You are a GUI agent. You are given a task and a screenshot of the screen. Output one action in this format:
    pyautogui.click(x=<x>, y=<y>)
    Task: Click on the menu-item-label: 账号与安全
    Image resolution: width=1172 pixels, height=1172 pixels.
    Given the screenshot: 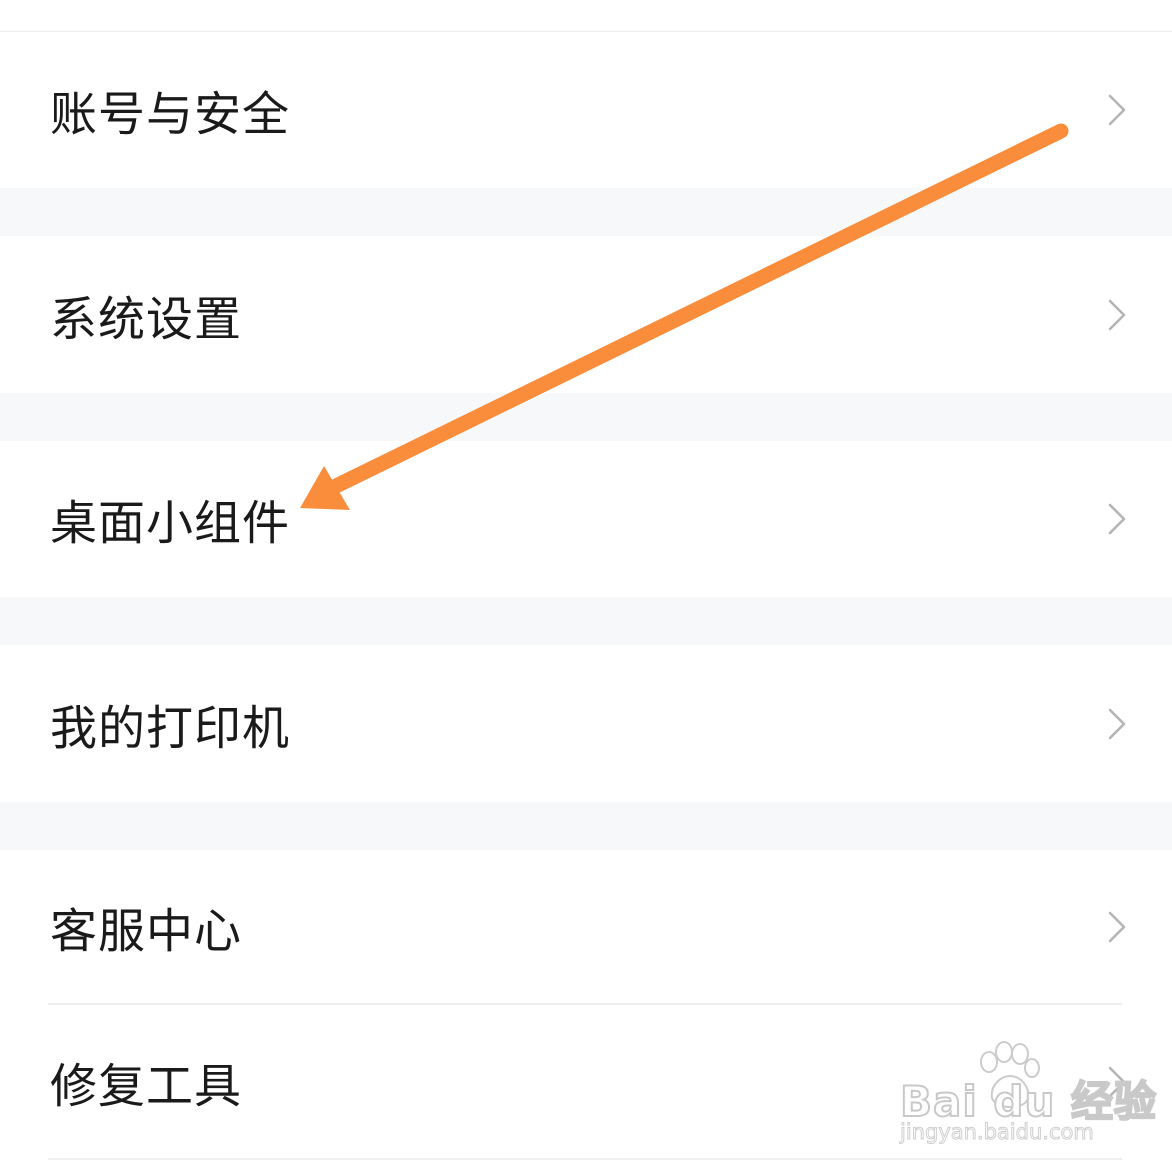 What is the action you would take?
    pyautogui.click(x=170, y=115)
    